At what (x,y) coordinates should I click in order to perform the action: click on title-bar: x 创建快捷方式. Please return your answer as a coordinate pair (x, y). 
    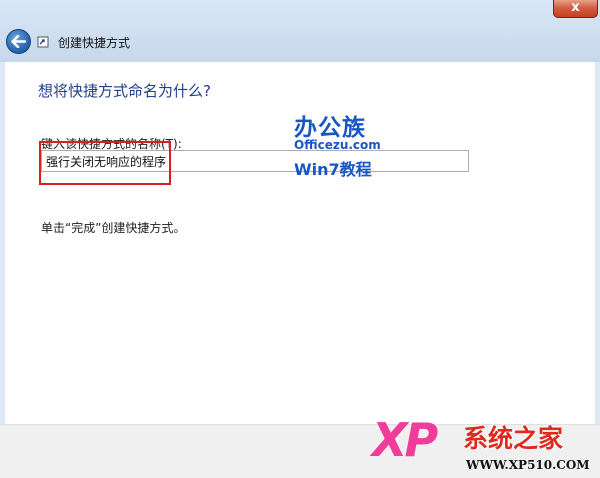
    Looking at the image, I should click on (300, 31).